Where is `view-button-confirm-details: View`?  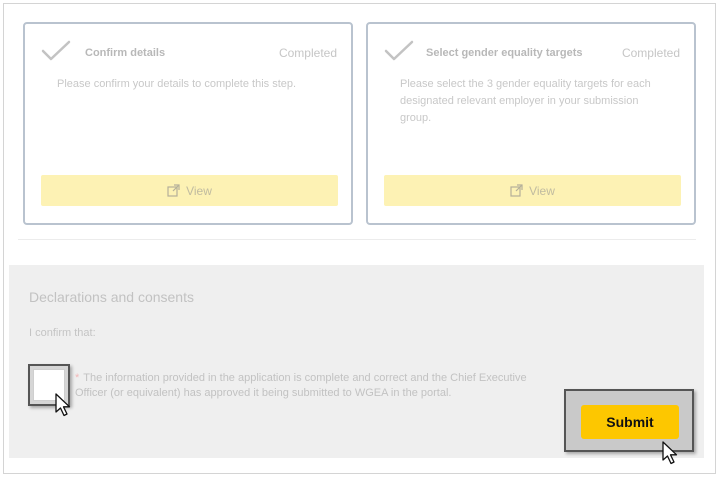
view-button-confirm-details: View is located at coordinates (189, 190).